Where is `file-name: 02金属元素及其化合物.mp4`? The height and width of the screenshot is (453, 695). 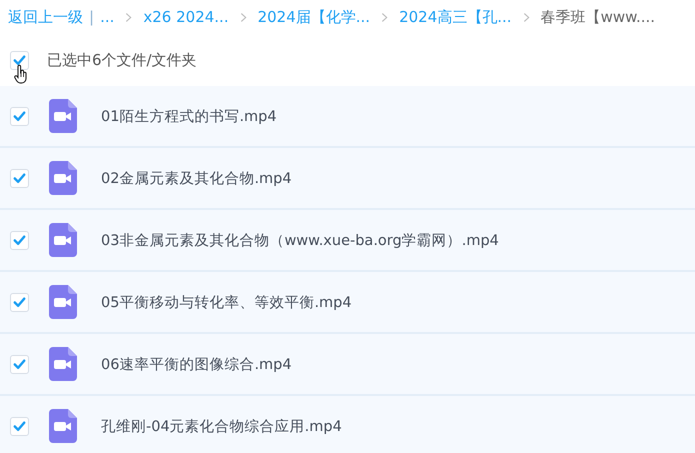 file-name: 02金属元素及其化合物.mp4 is located at coordinates (196, 179).